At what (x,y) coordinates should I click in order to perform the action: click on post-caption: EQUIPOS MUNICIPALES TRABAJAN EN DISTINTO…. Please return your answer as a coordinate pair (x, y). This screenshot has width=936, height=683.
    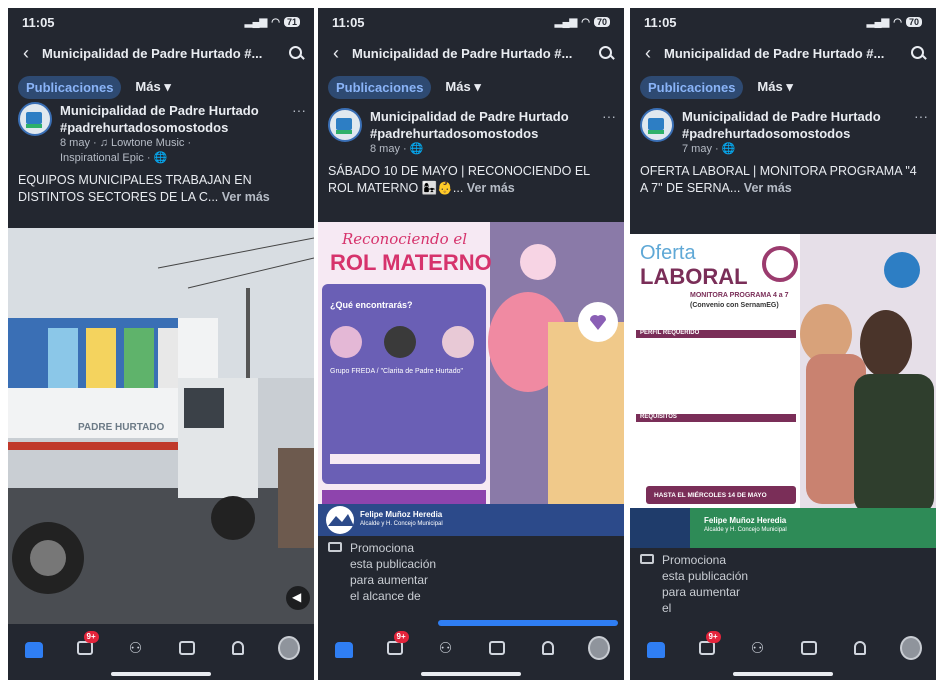
    Looking at the image, I should click on (161, 189).